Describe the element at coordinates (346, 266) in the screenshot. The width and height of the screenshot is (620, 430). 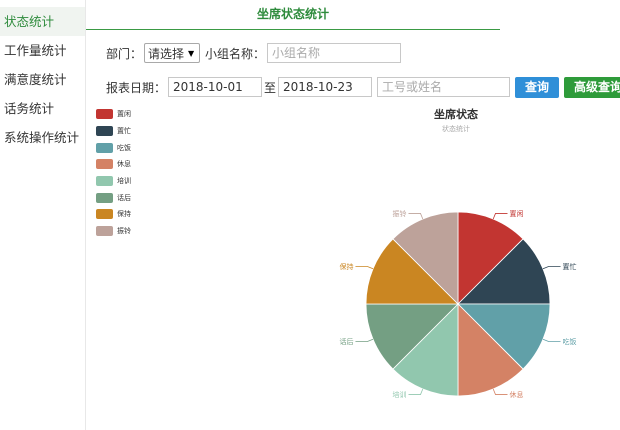
I see `pie-slice-label: 保持` at that location.